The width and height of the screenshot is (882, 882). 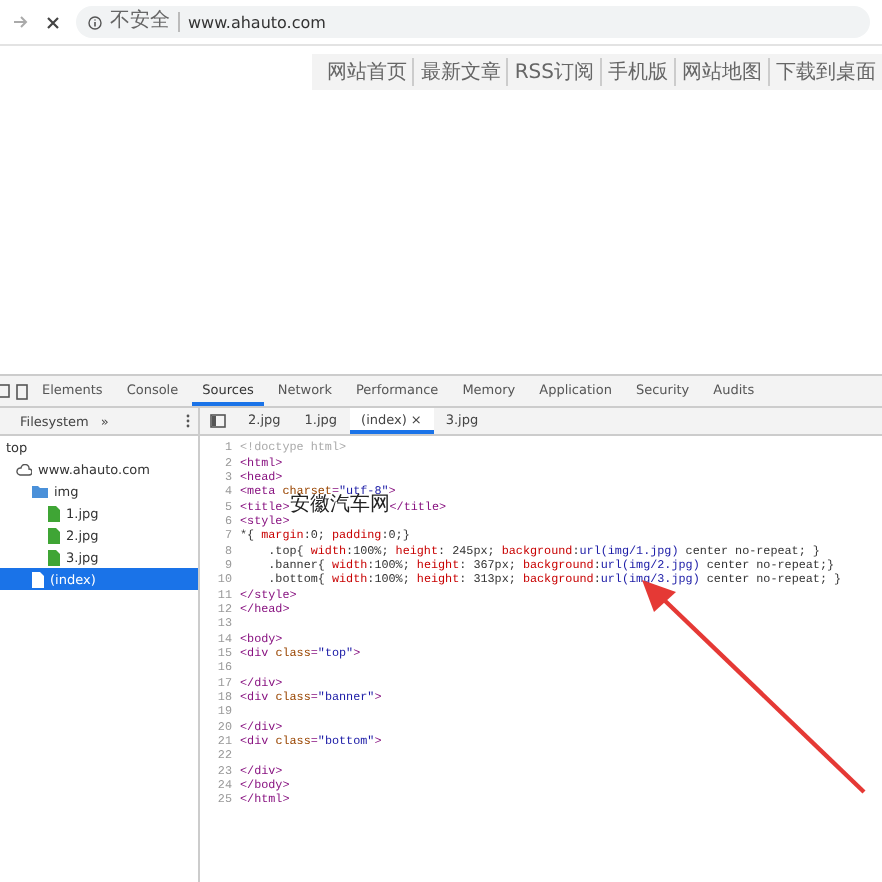 What do you see at coordinates (218, 421) in the screenshot?
I see `panel-toggle-icon` at bounding box center [218, 421].